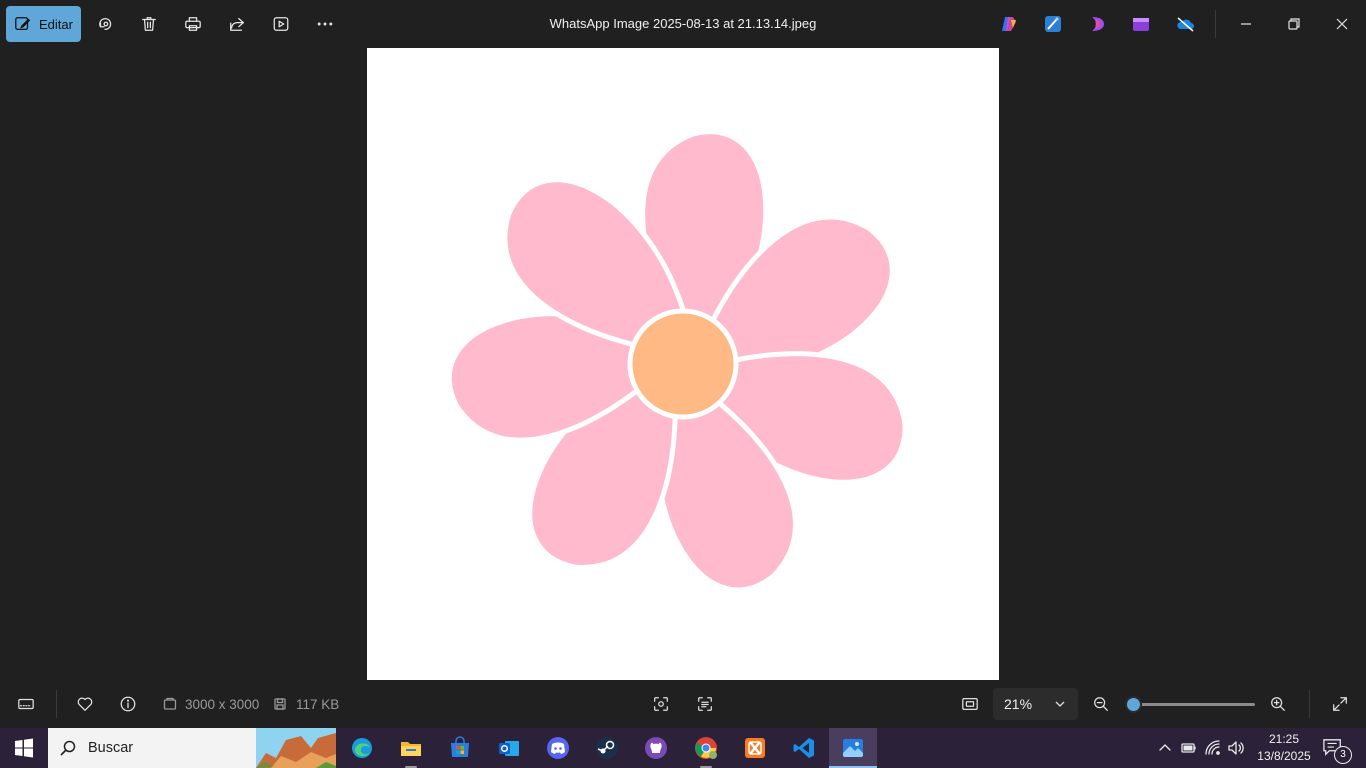 This screenshot has height=768, width=1366. I want to click on steam-icon, so click(607, 748).